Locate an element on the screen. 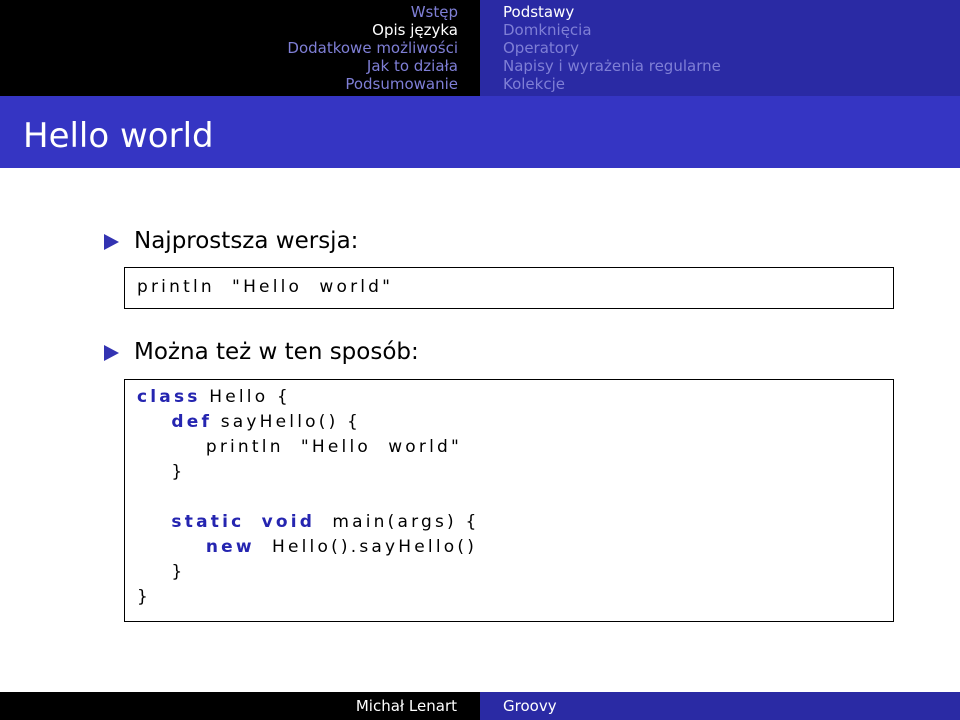  footer-bar: Michał Lenart Groovy is located at coordinates (480, 706).